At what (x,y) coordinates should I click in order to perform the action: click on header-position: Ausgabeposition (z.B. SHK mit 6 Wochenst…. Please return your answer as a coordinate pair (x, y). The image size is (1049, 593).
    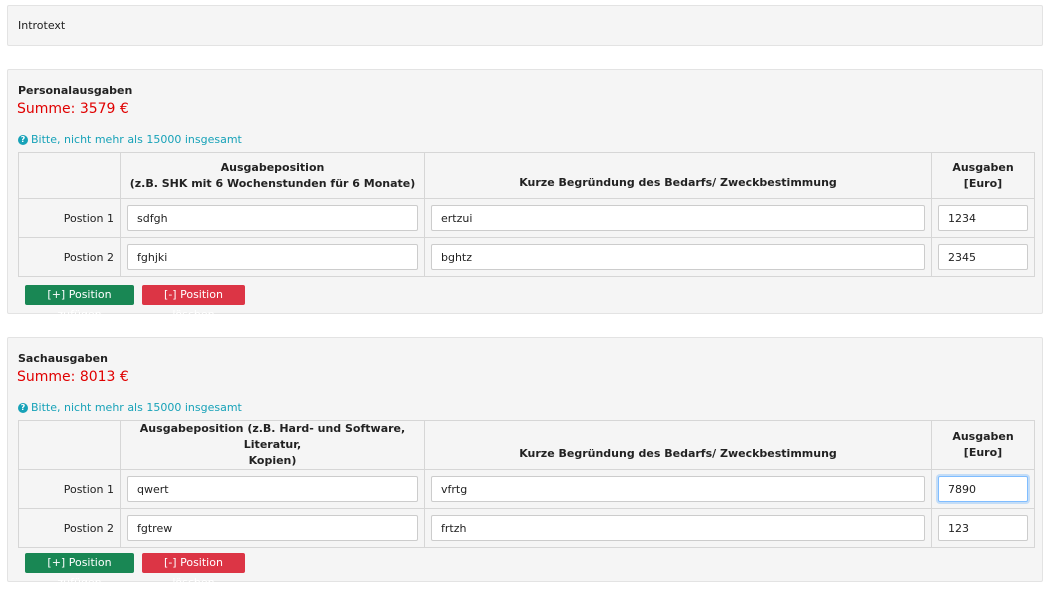
    Looking at the image, I should click on (272, 175).